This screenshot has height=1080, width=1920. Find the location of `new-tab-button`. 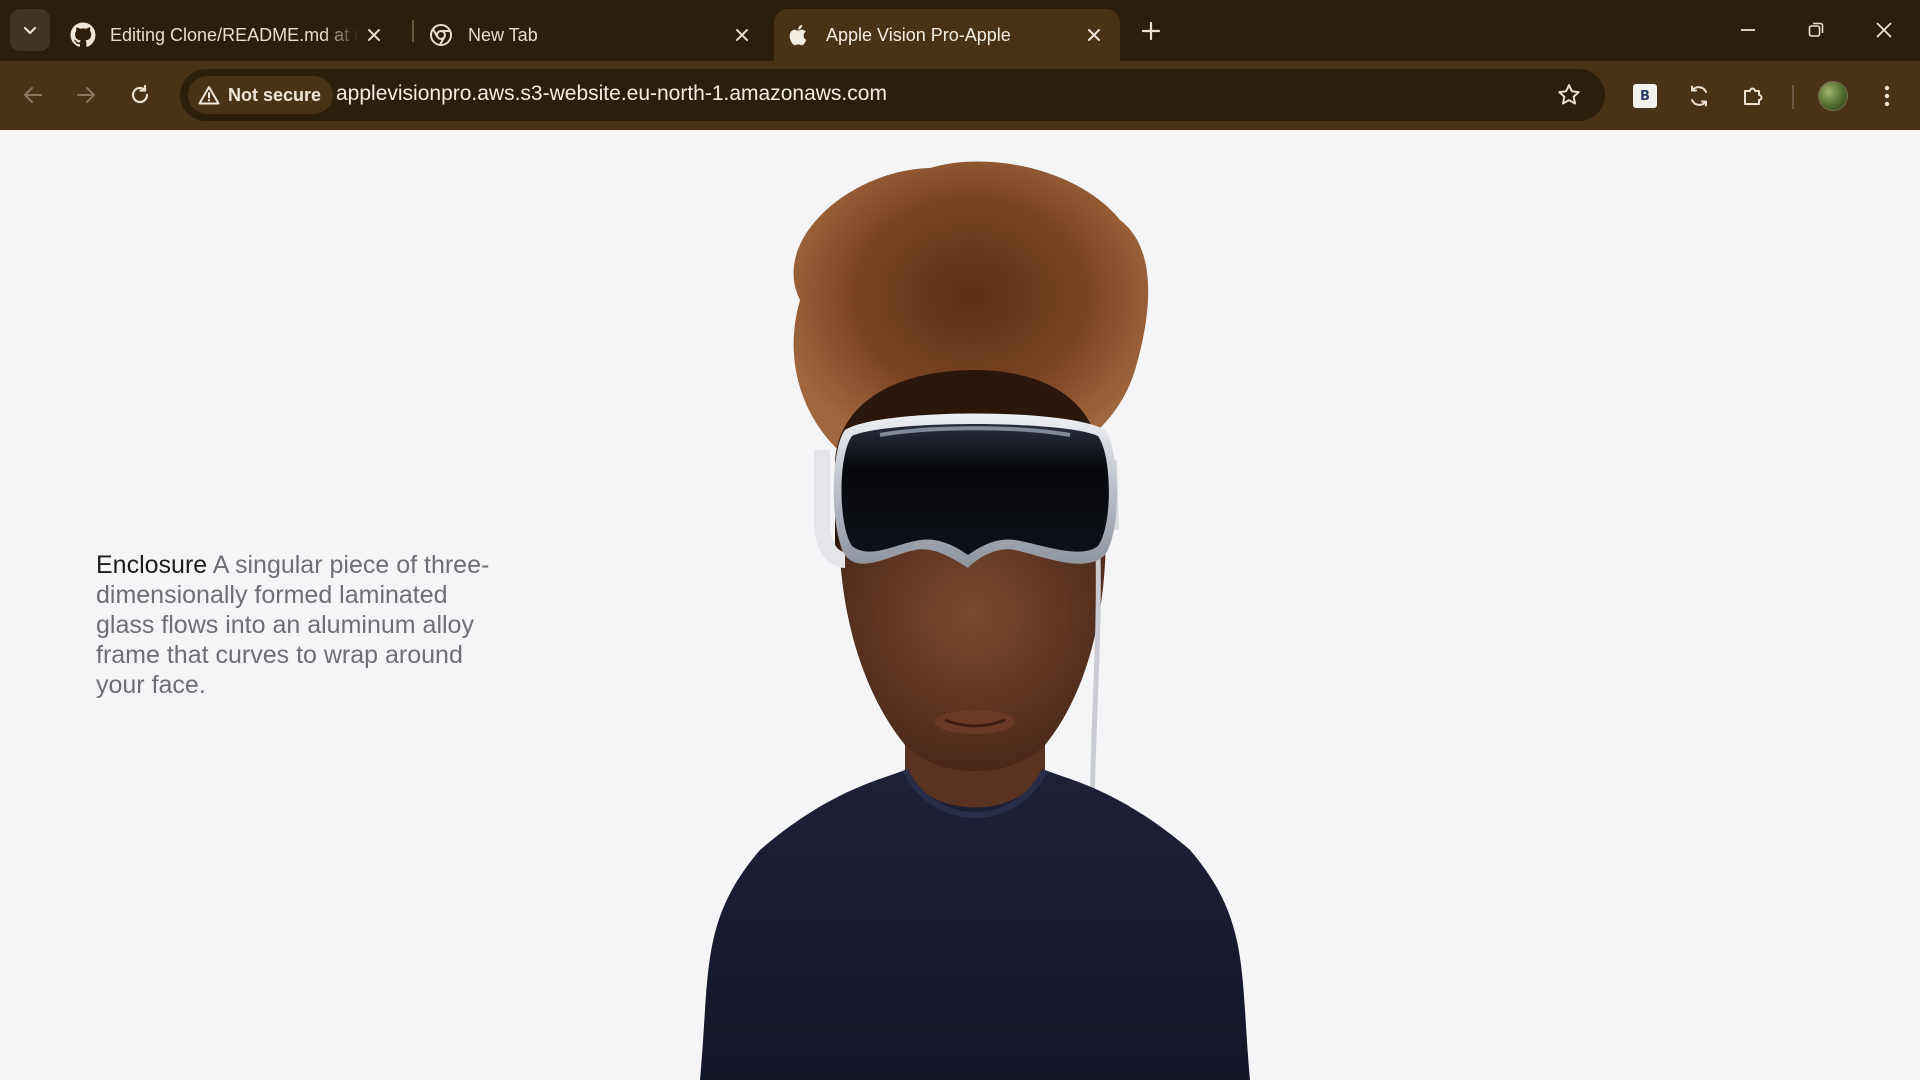

new-tab-button is located at coordinates (1151, 31).